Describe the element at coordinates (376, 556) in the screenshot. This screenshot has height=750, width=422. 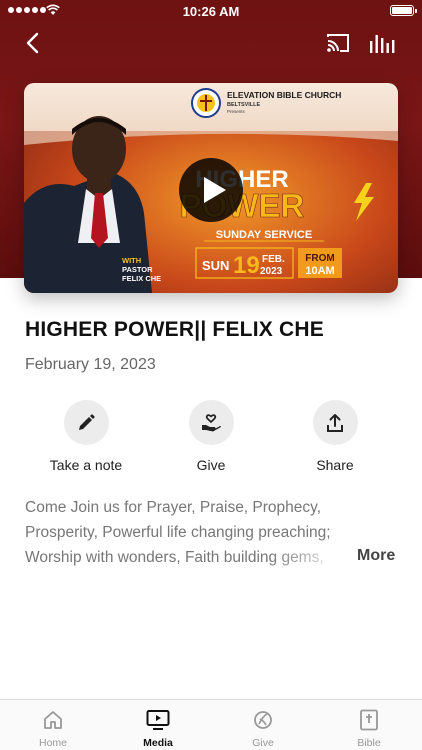
I see `more-button: More` at that location.